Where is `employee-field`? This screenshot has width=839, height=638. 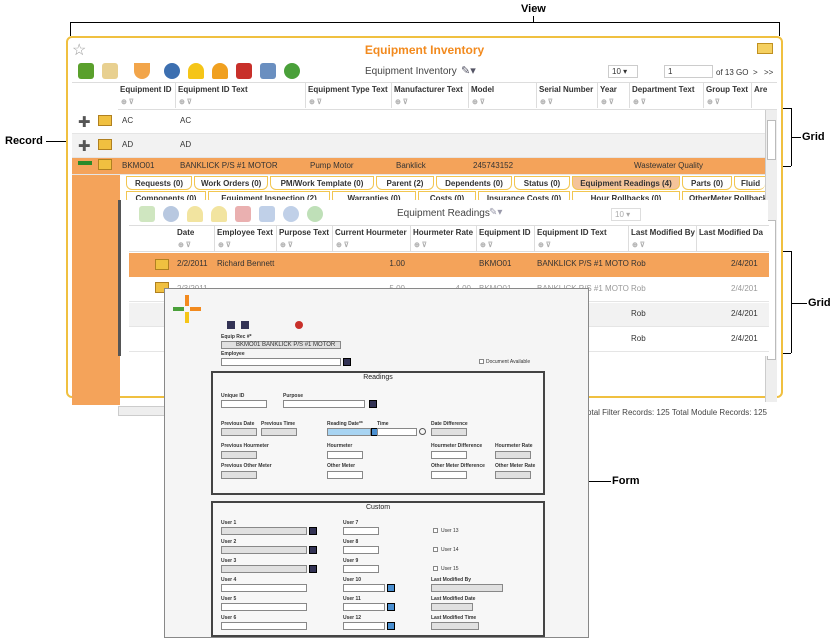
employee-field is located at coordinates (281, 362).